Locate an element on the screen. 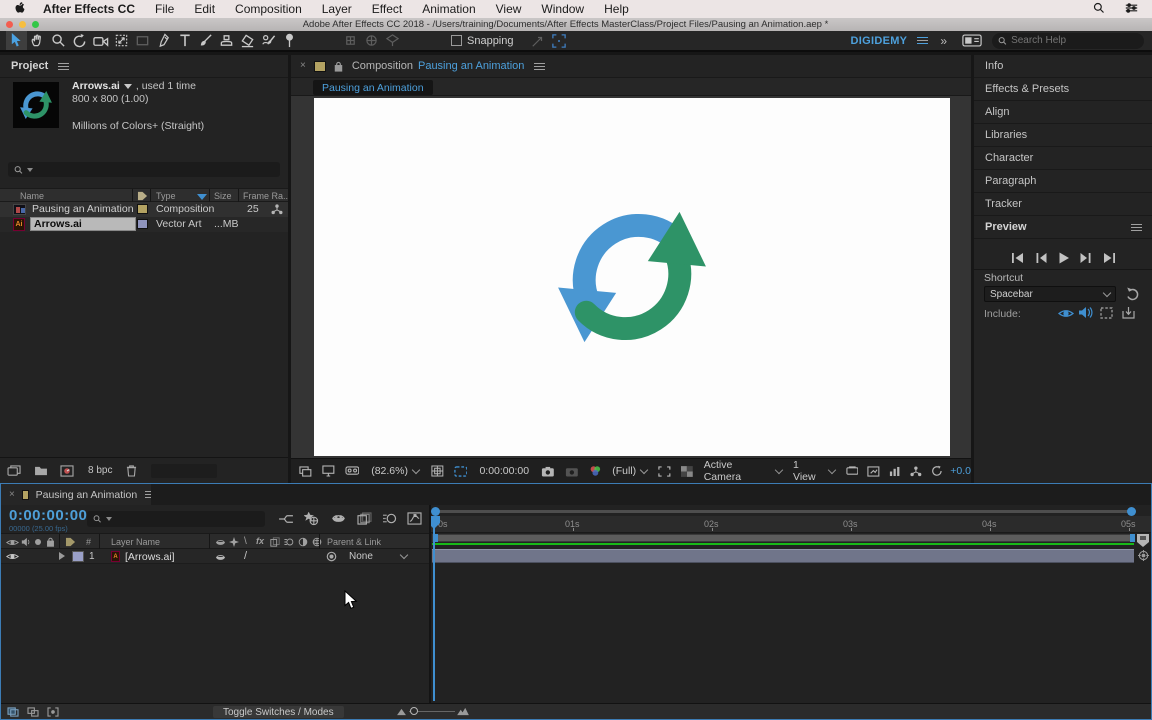  navigator-end-handle is located at coordinates (1131, 511).